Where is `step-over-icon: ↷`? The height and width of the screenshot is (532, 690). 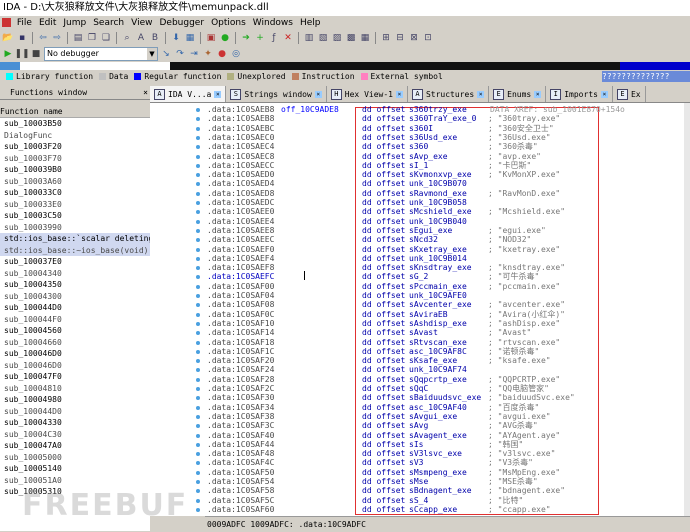 step-over-icon: ↷ is located at coordinates (180, 54).